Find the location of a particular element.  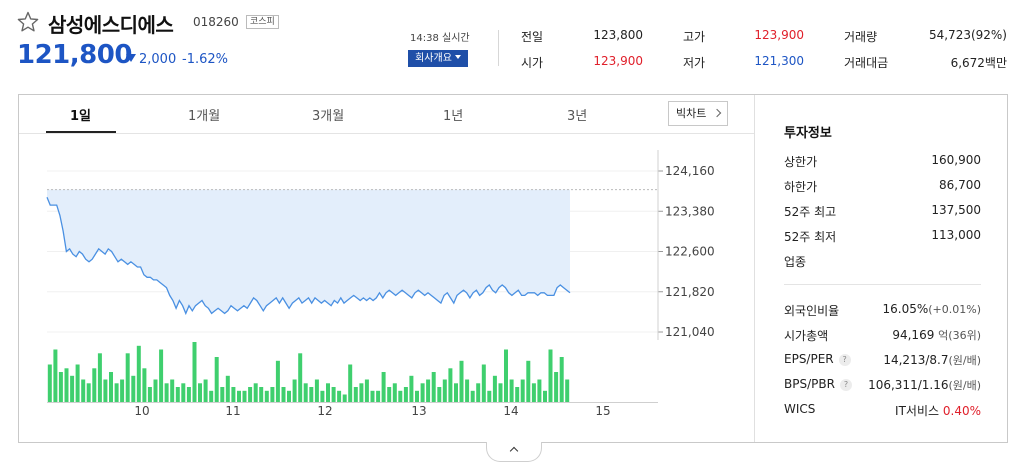

low-52w-label: 52주 최저 is located at coordinates (810, 237).